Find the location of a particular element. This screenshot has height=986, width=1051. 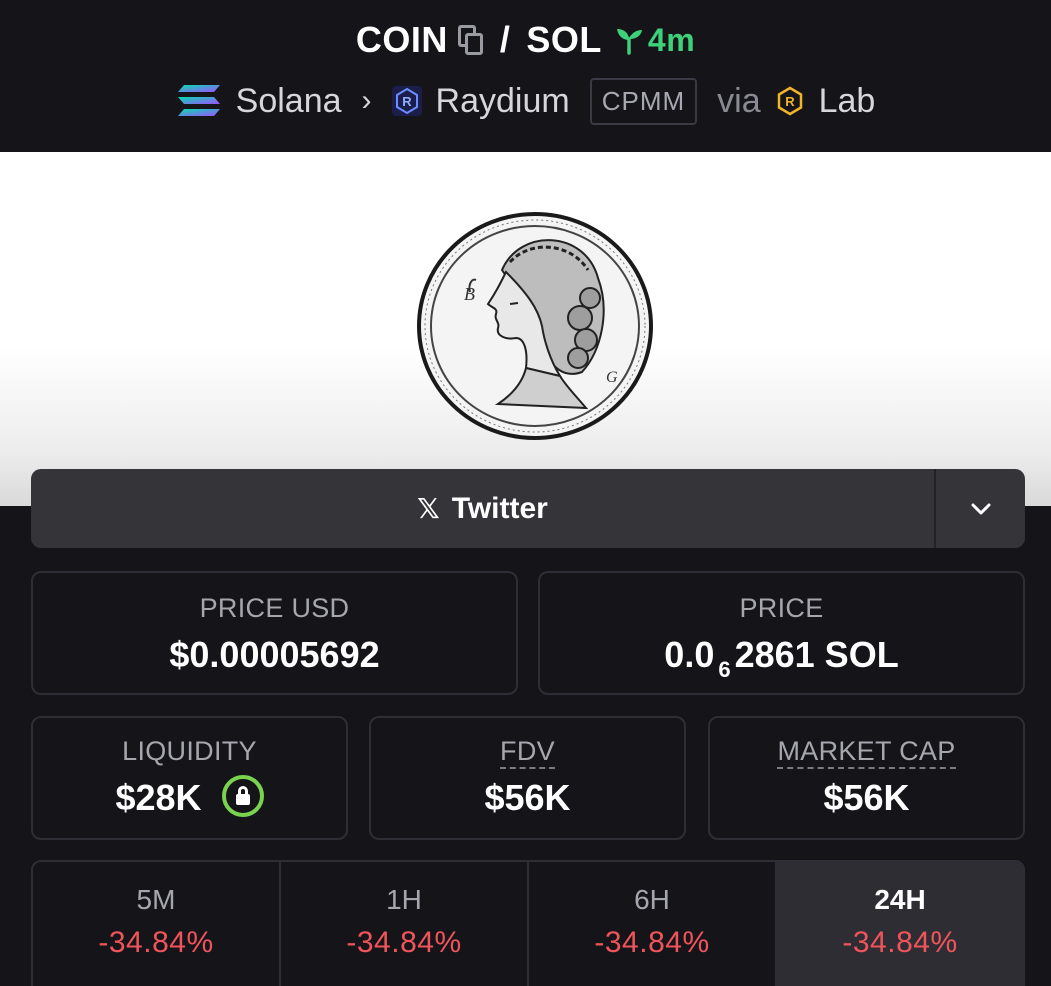

pair-age: 4m is located at coordinates (654, 40).